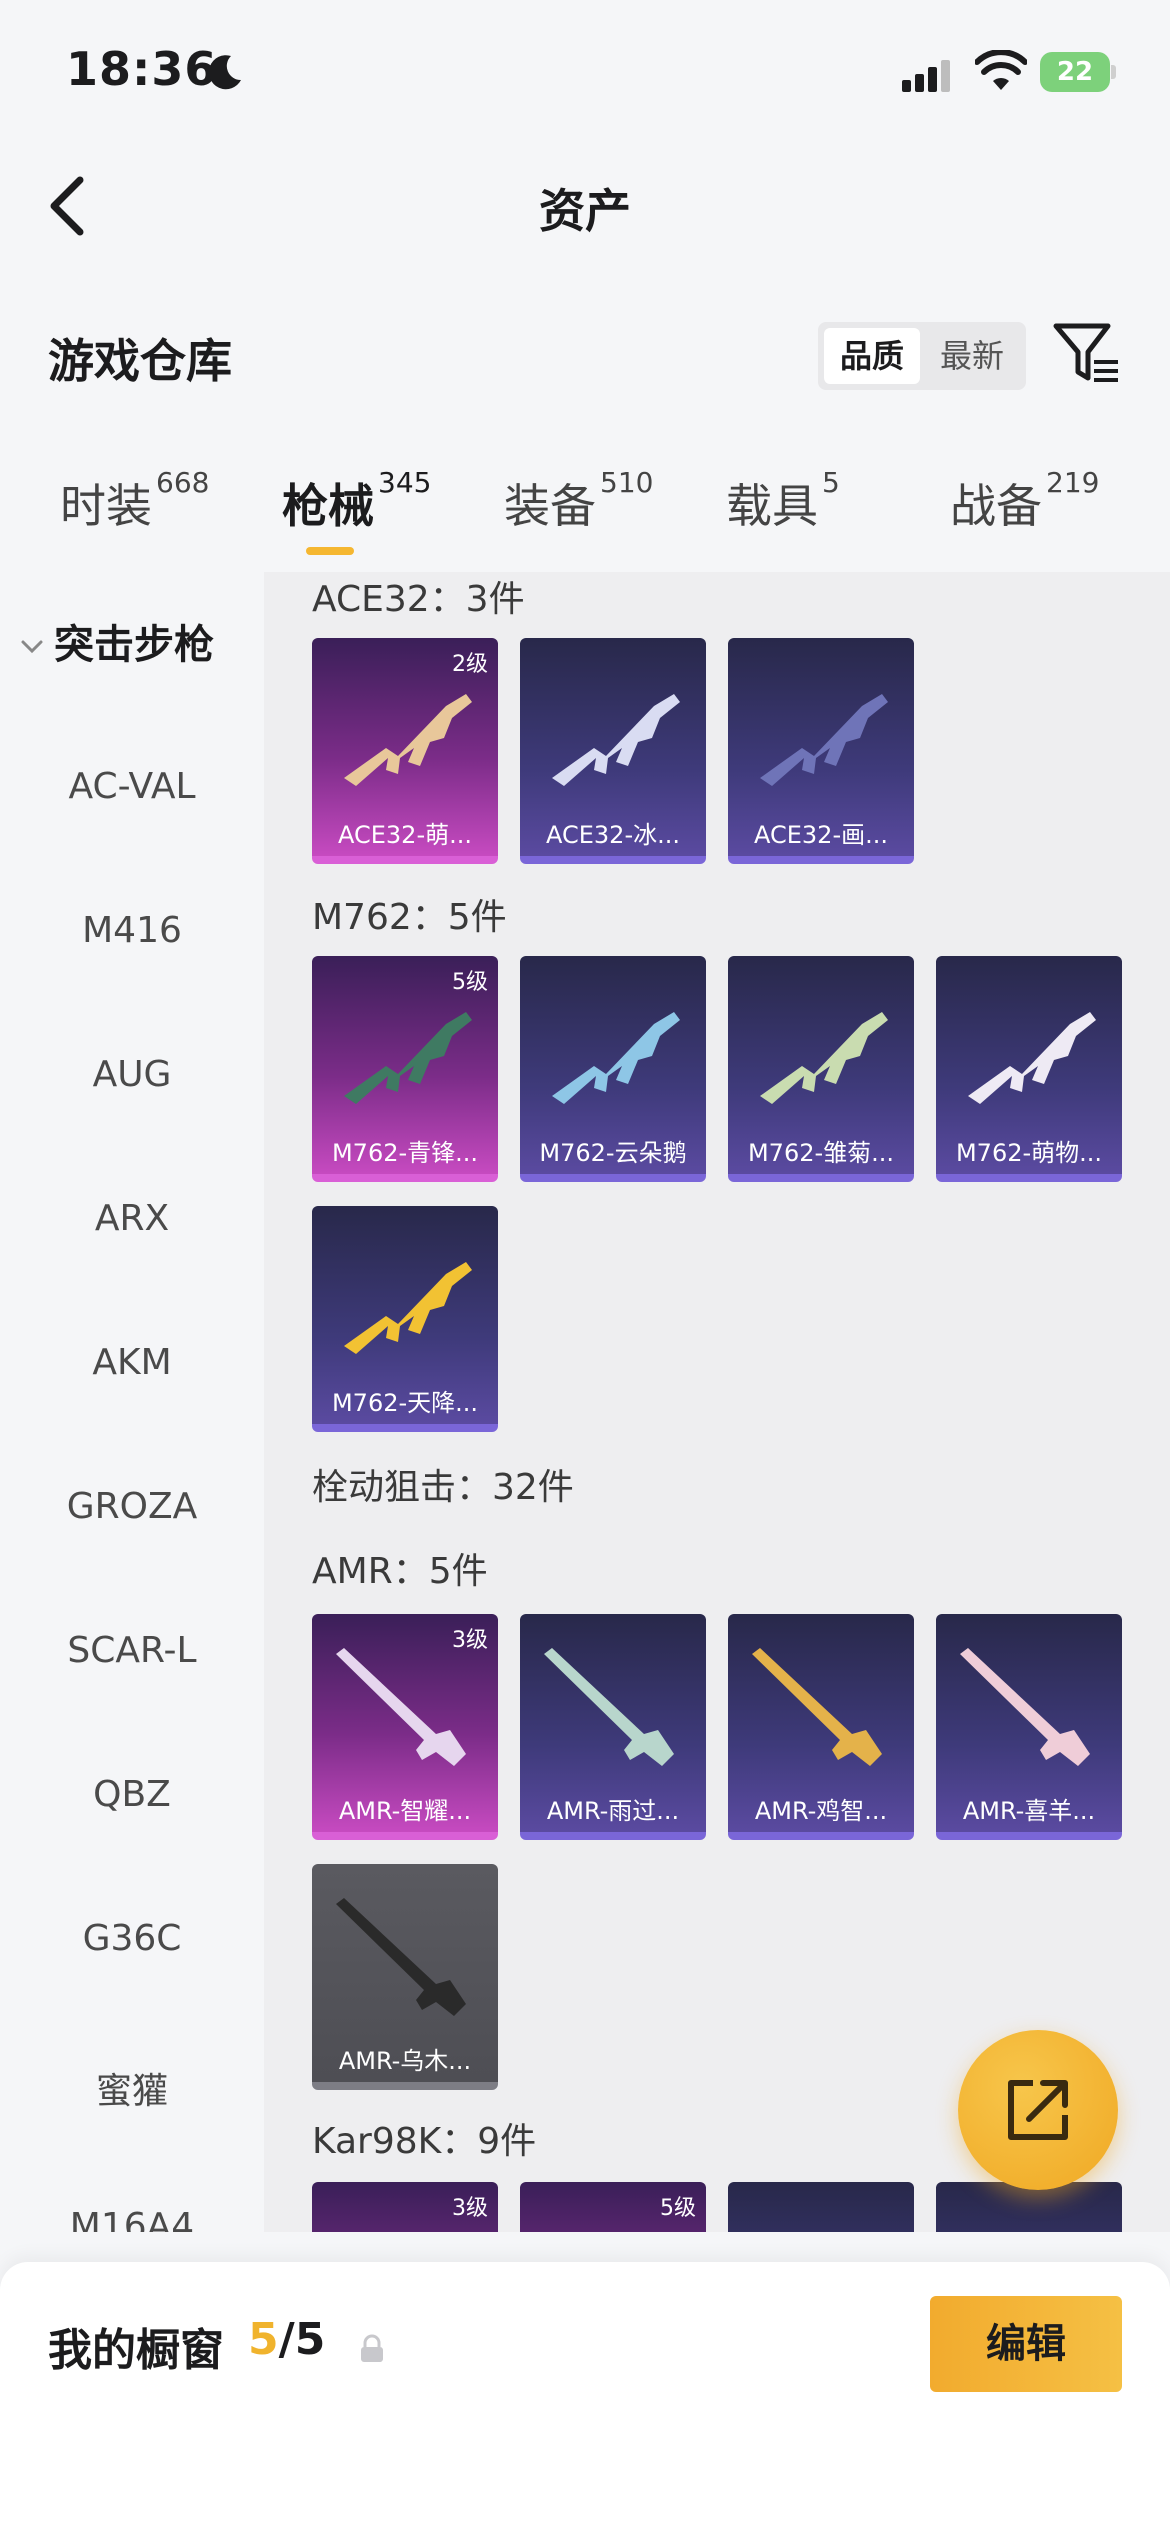 This screenshot has height=2532, width=1170. Describe the element at coordinates (140, 361) in the screenshot. I see `section-title: 游戏仓库` at that location.